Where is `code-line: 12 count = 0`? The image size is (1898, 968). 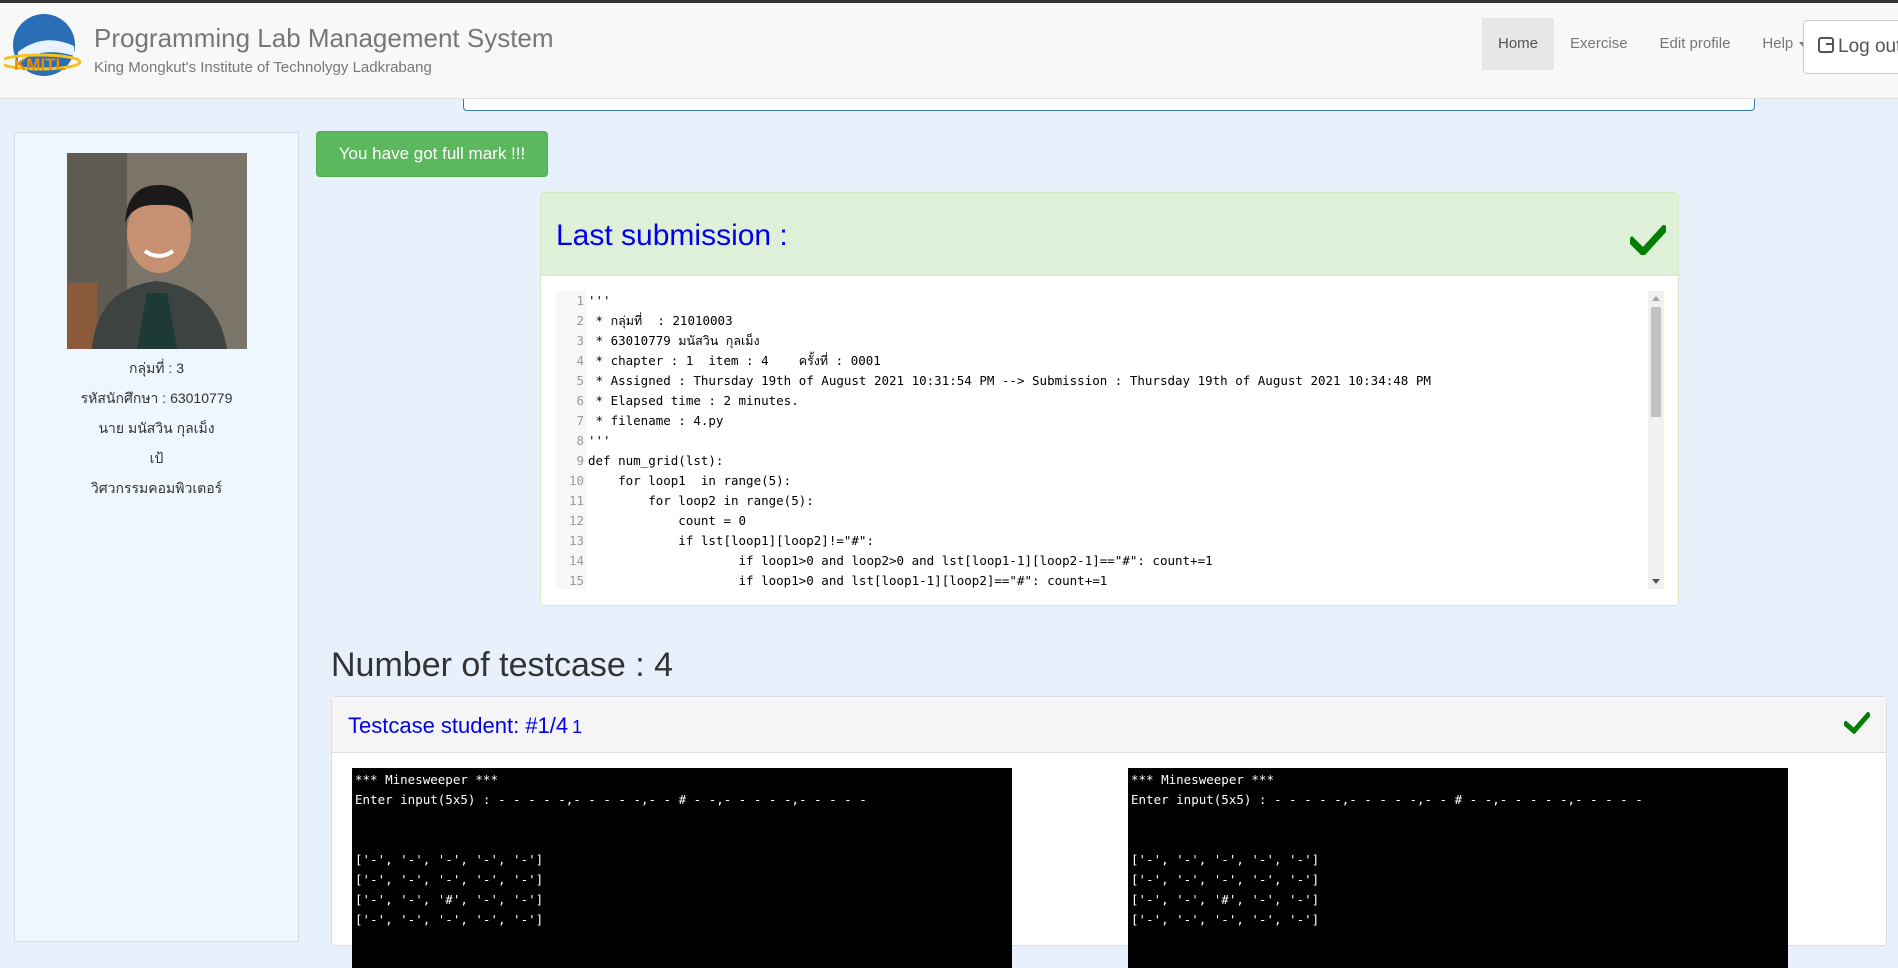
code-line: 12 count = 0 is located at coordinates (651, 521).